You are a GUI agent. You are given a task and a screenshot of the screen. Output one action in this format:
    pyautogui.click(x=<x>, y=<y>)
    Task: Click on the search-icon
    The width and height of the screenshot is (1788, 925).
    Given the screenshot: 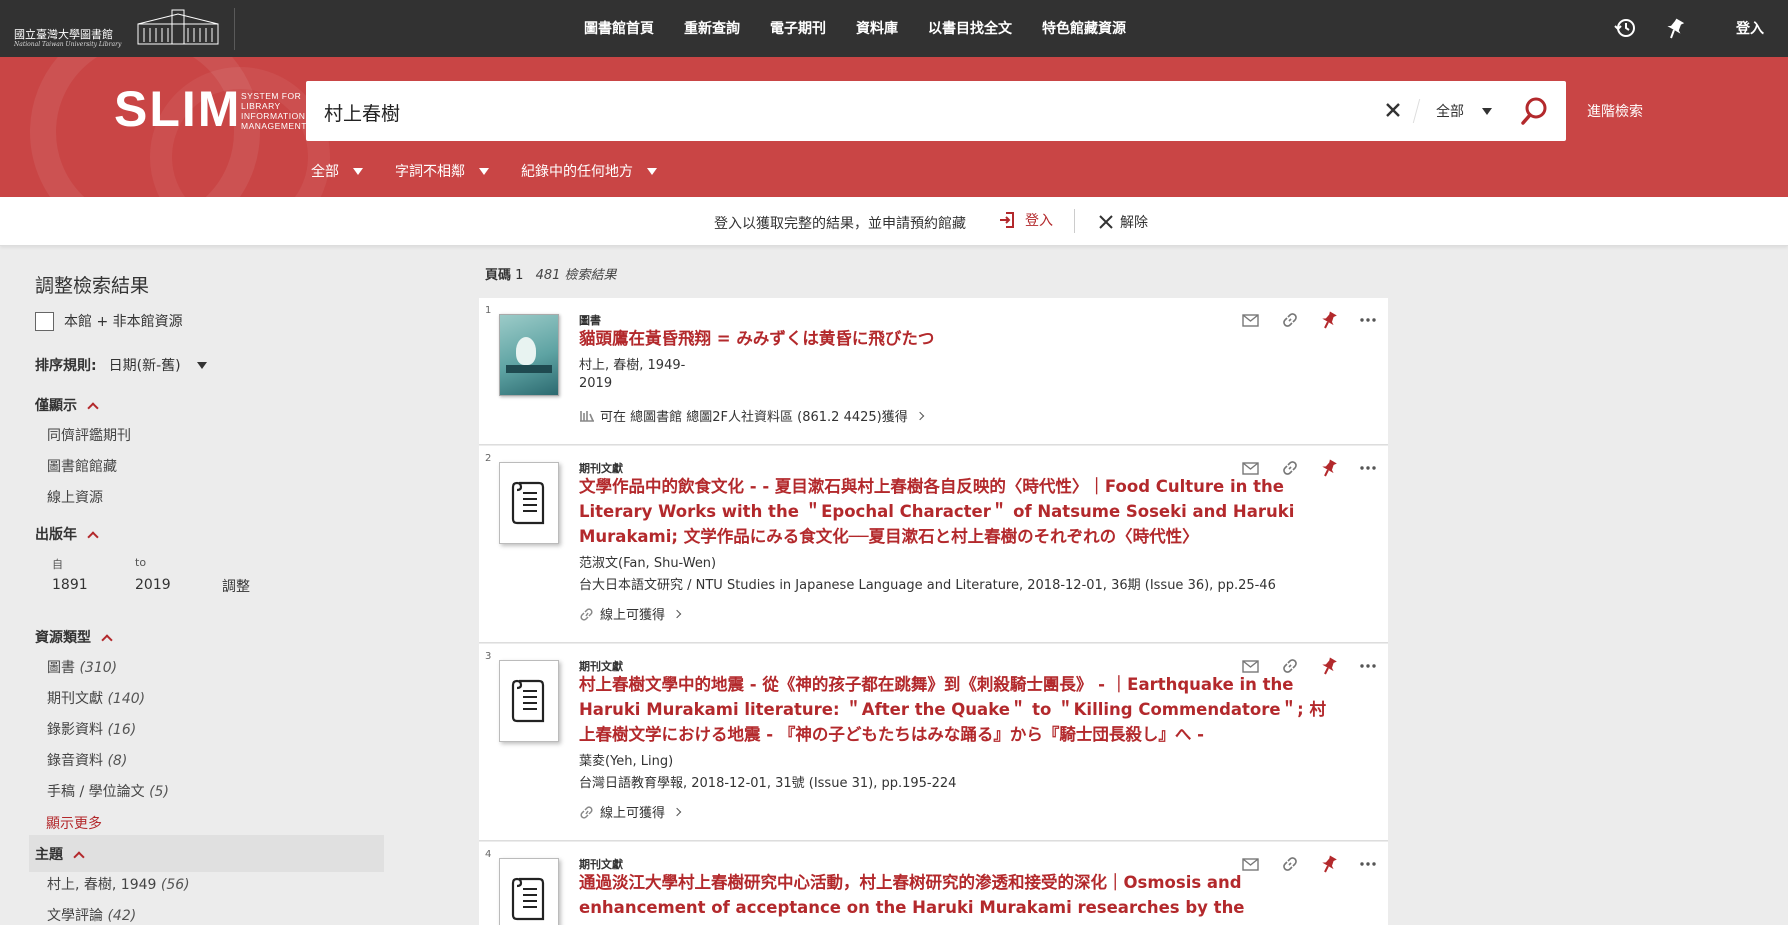 What is the action you would take?
    pyautogui.click(x=1534, y=111)
    